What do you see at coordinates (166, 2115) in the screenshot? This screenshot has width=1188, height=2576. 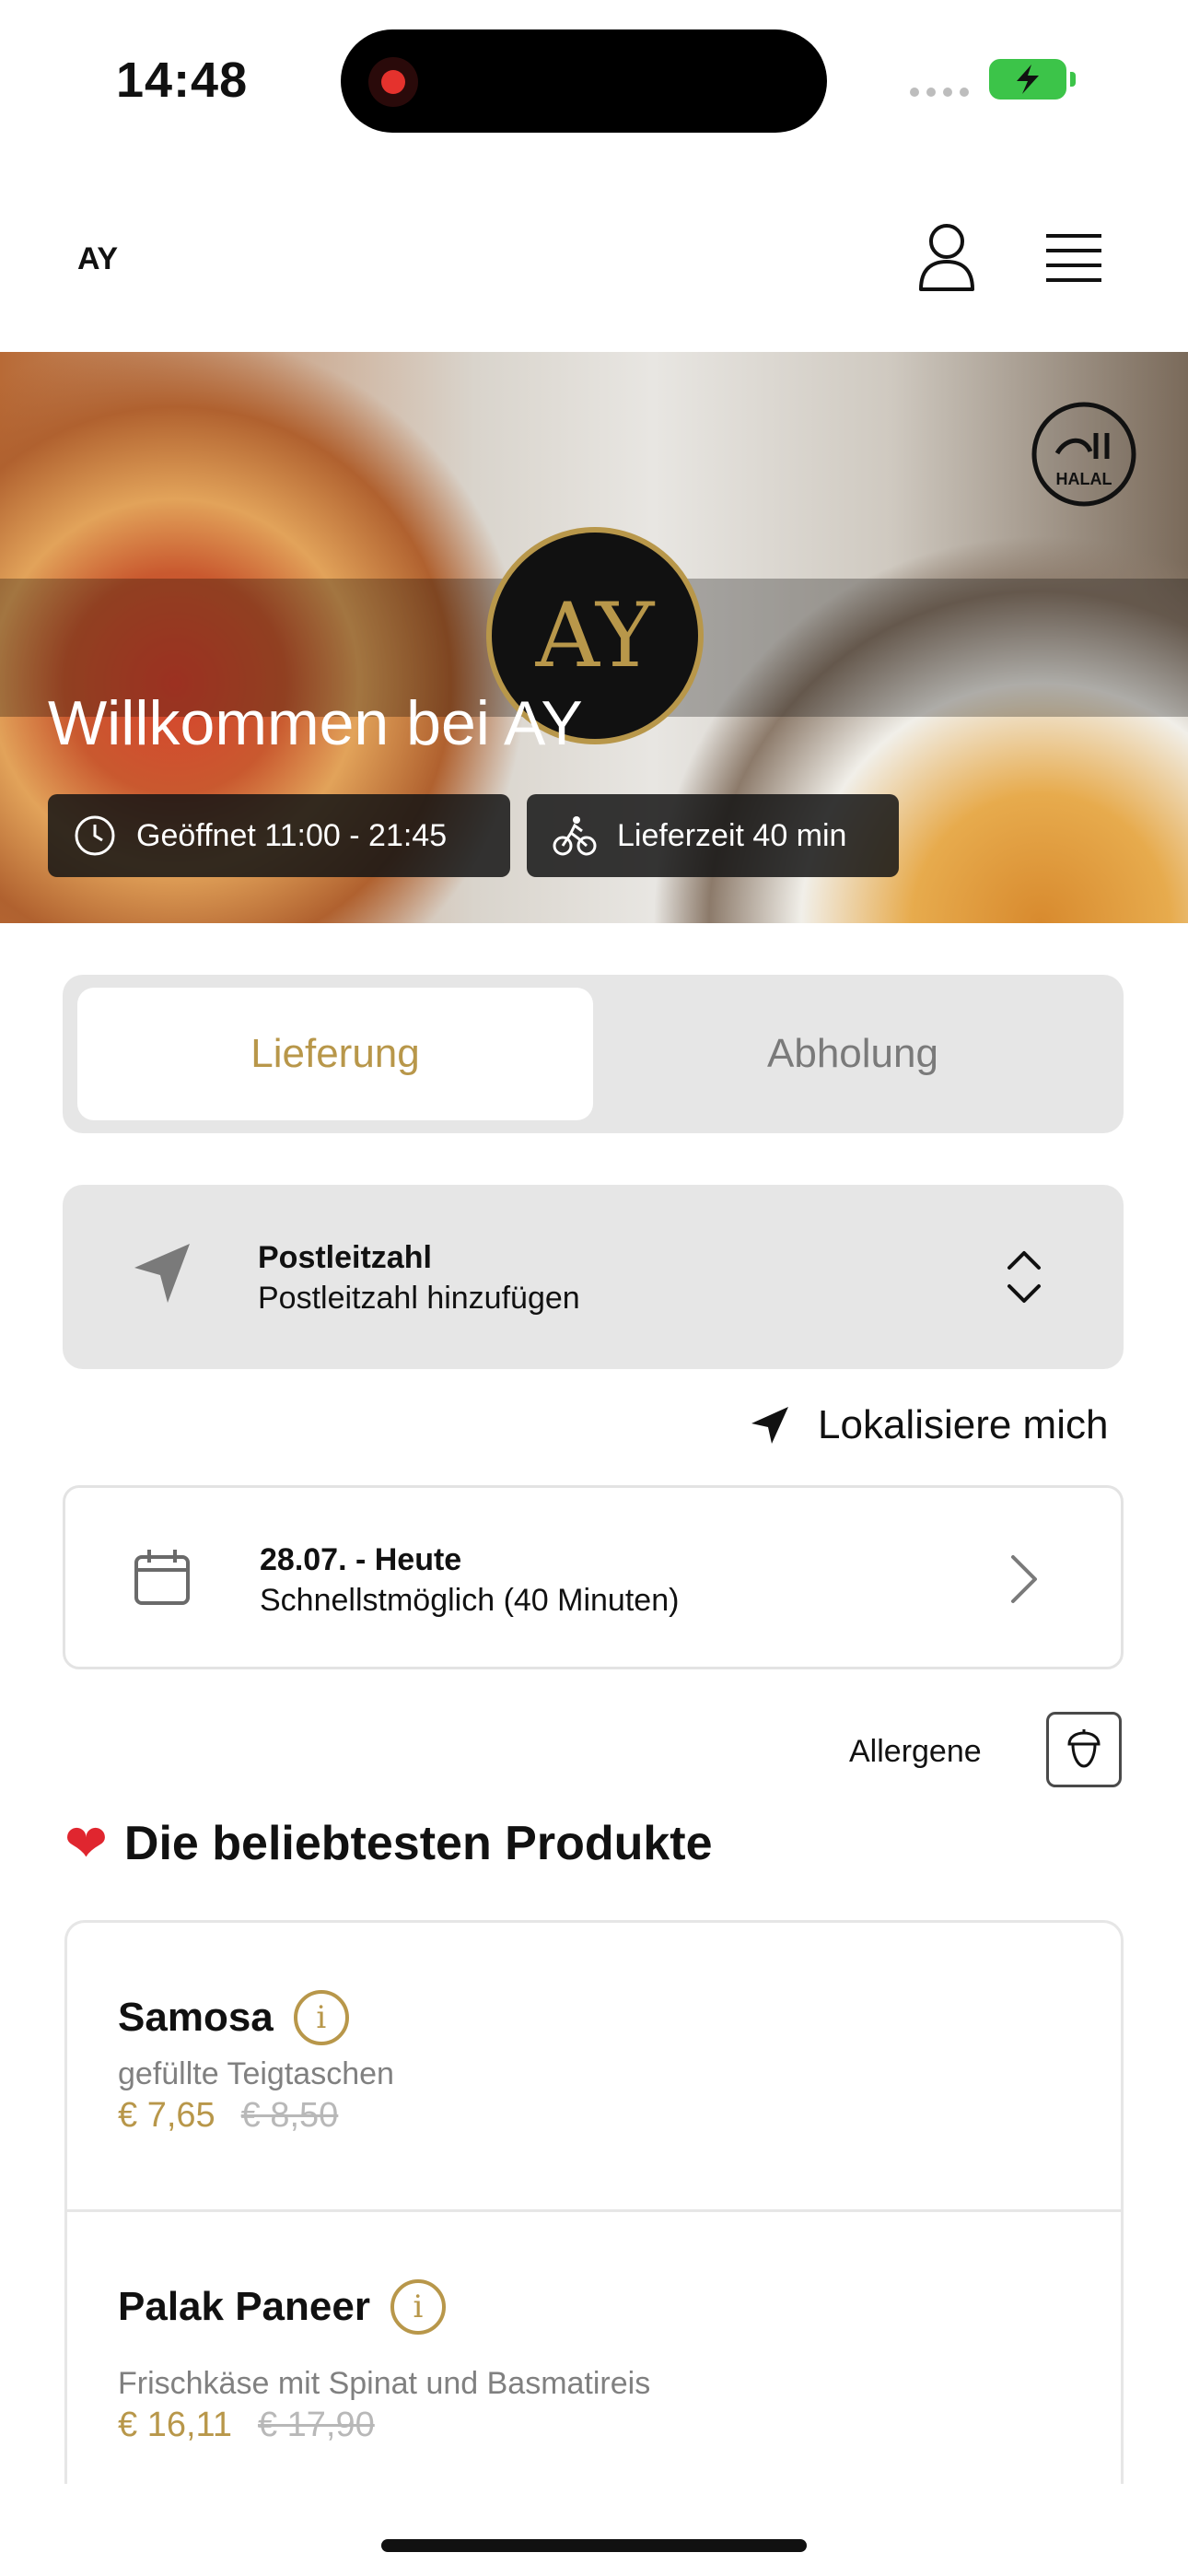 I see `product-price: € 7,65` at bounding box center [166, 2115].